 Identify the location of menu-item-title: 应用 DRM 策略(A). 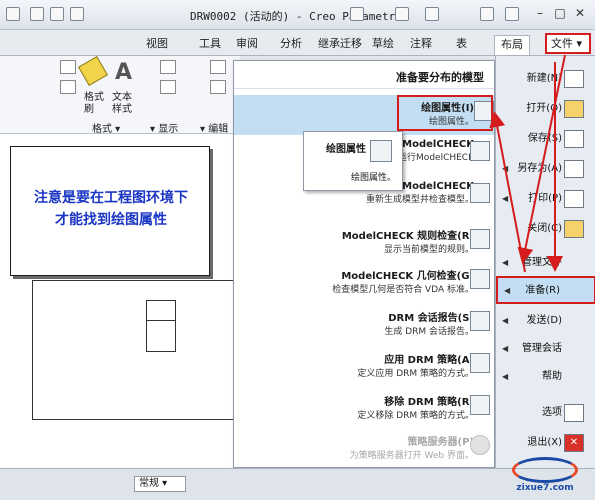
(429, 360).